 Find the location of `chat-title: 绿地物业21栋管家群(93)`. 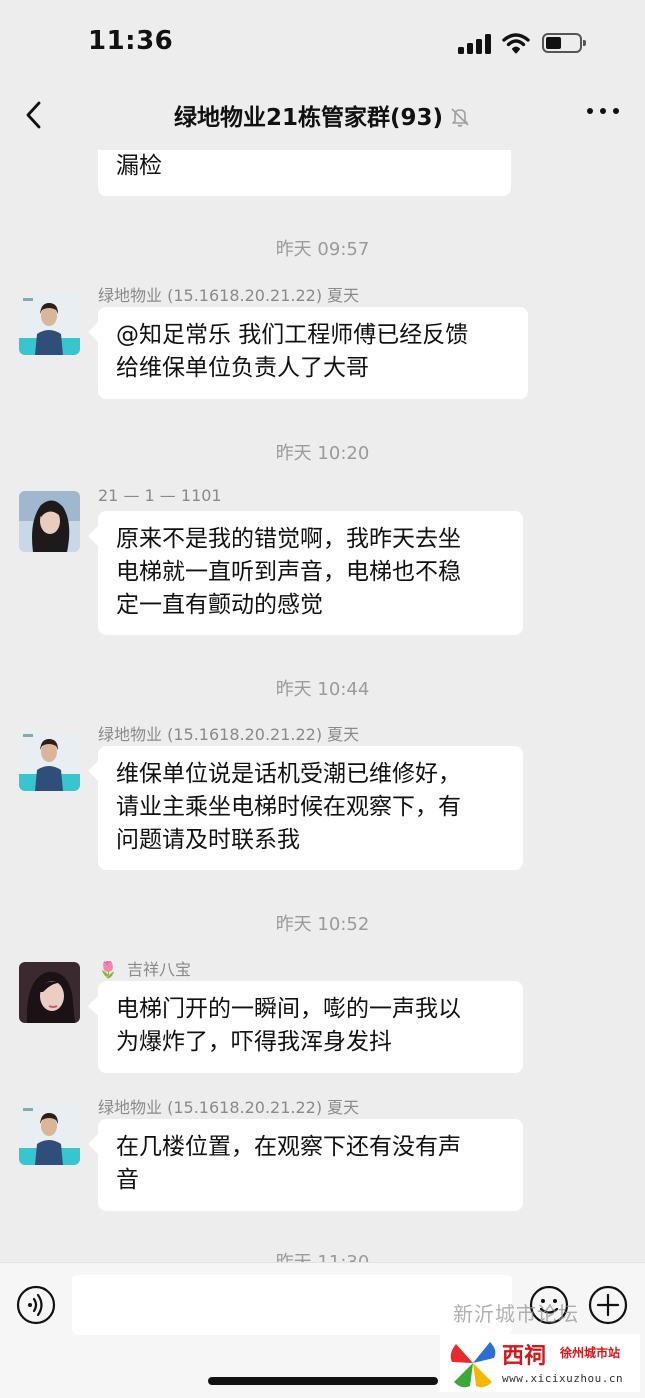

chat-title: 绿地物业21栋管家群(93) is located at coordinates (322, 115).